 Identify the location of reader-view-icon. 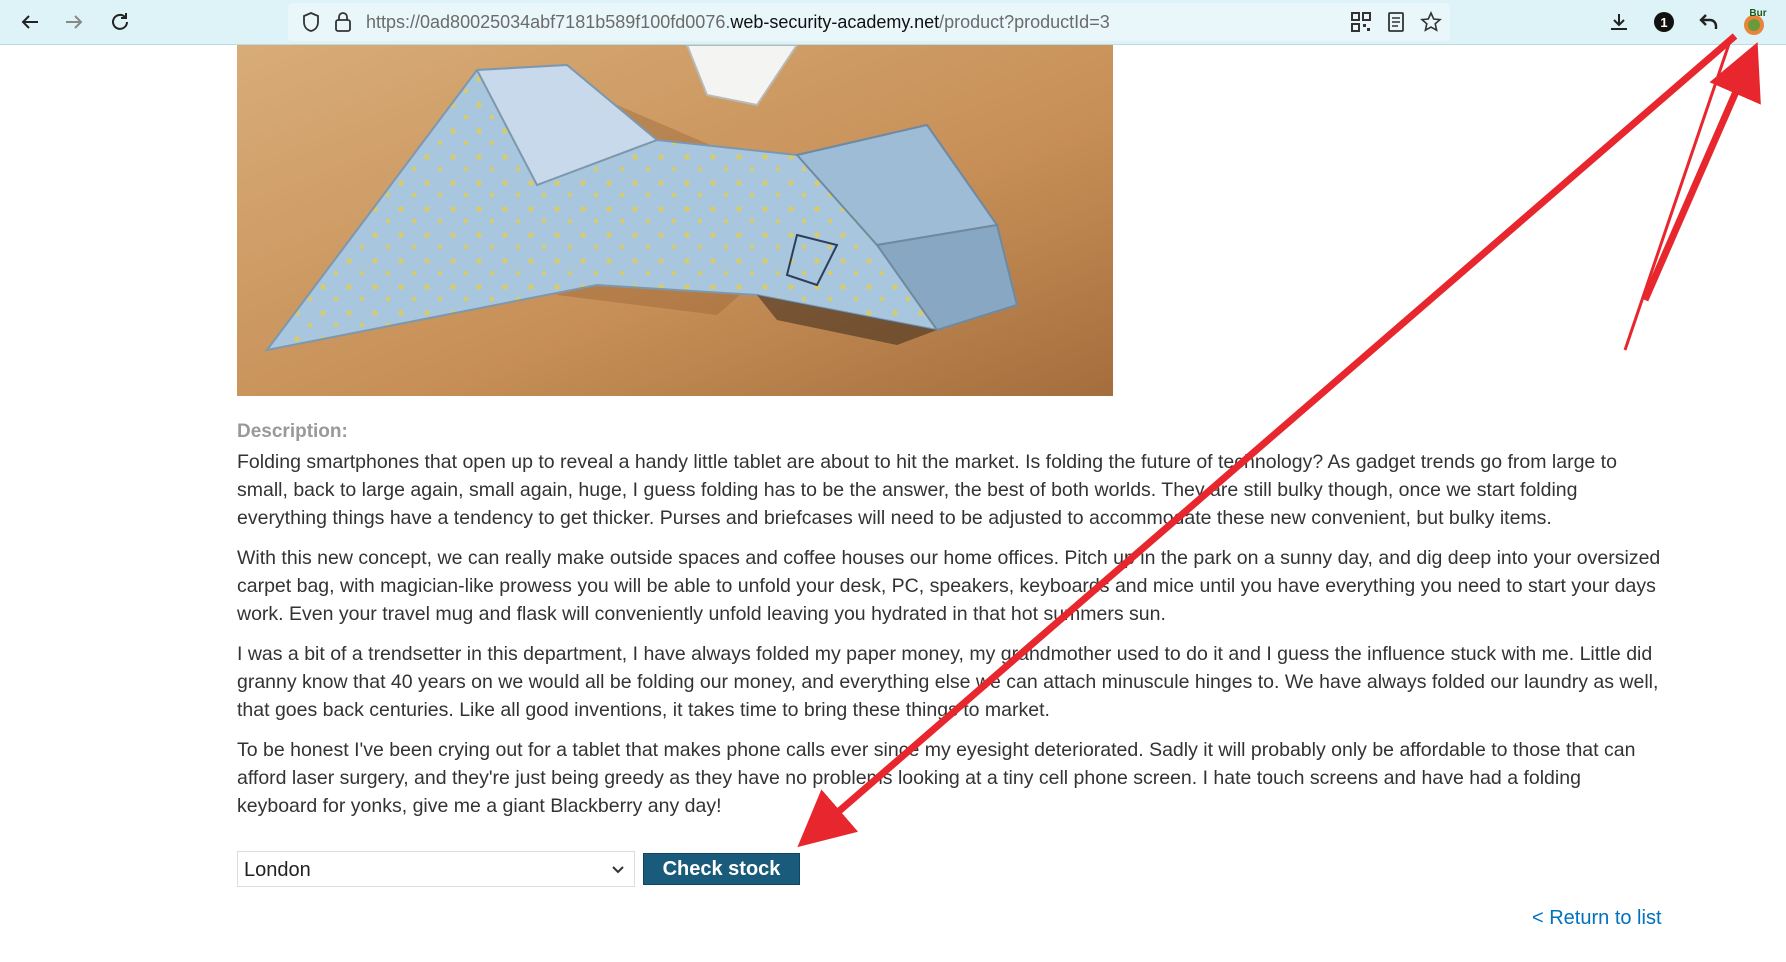
(1396, 22).